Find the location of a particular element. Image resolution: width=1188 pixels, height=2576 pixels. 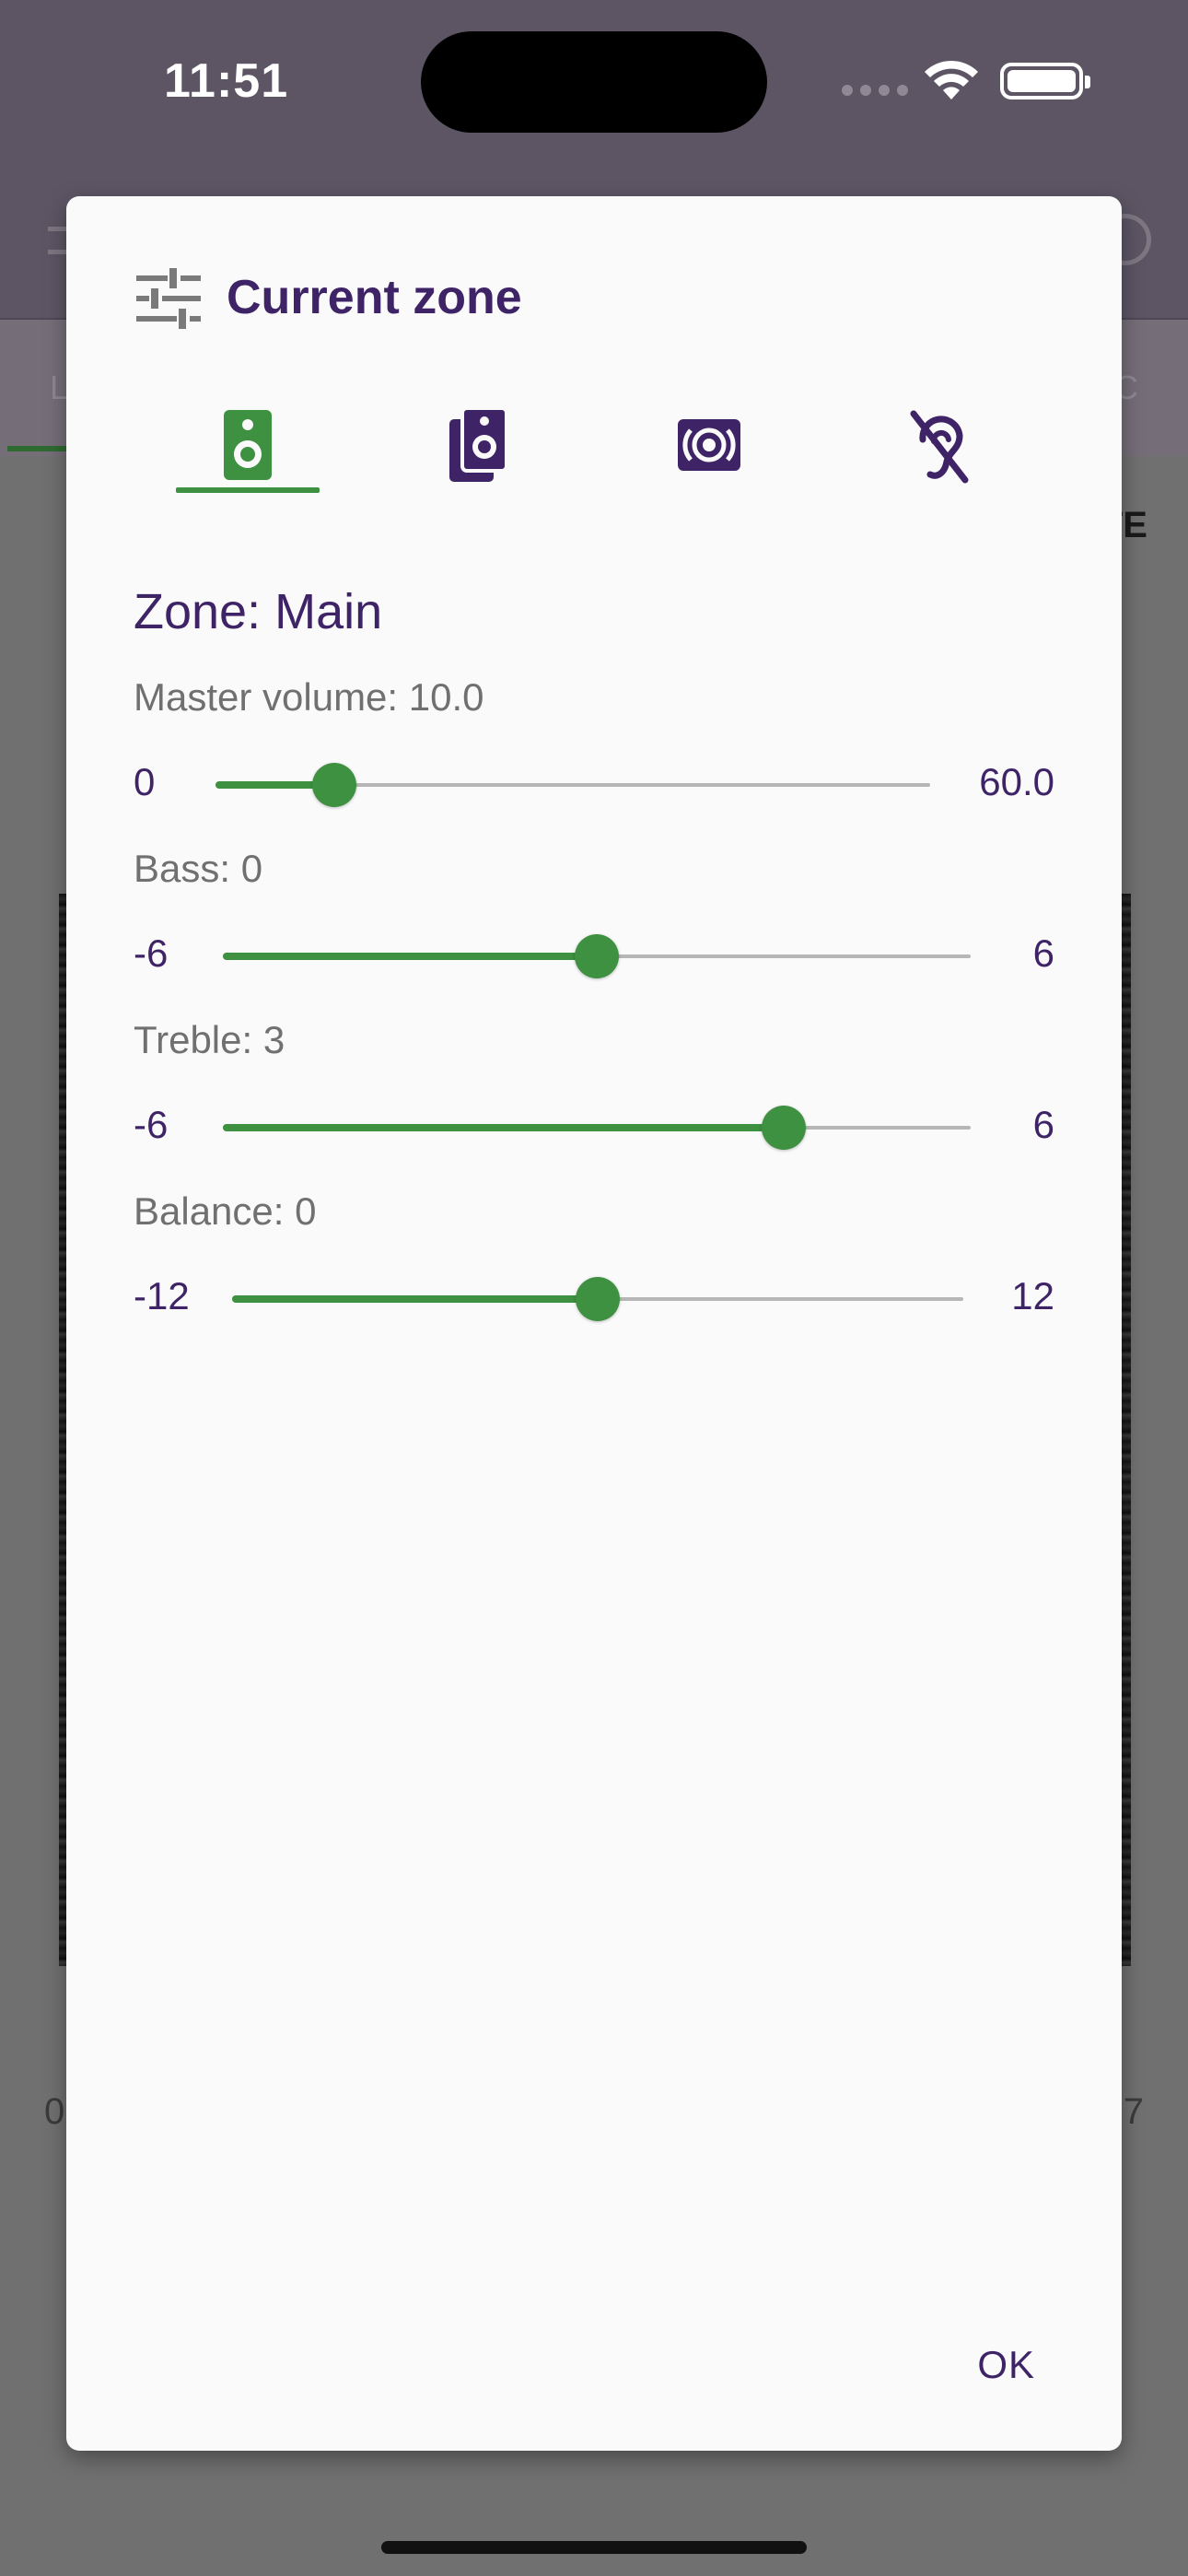

tab-speaker is located at coordinates (248, 445).